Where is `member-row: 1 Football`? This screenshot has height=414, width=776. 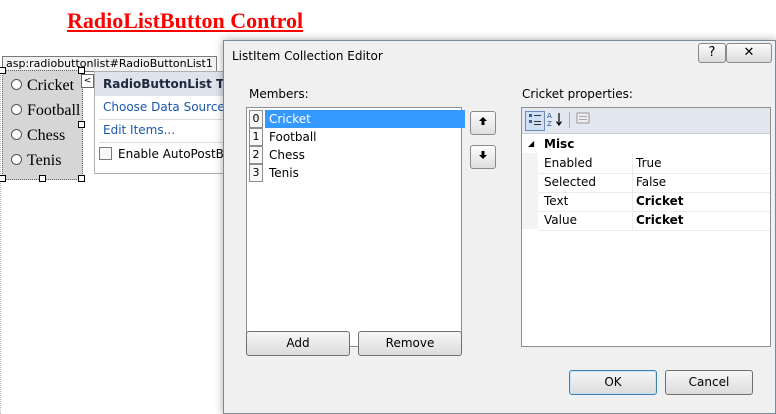
member-row: 1 Football is located at coordinates (354, 137).